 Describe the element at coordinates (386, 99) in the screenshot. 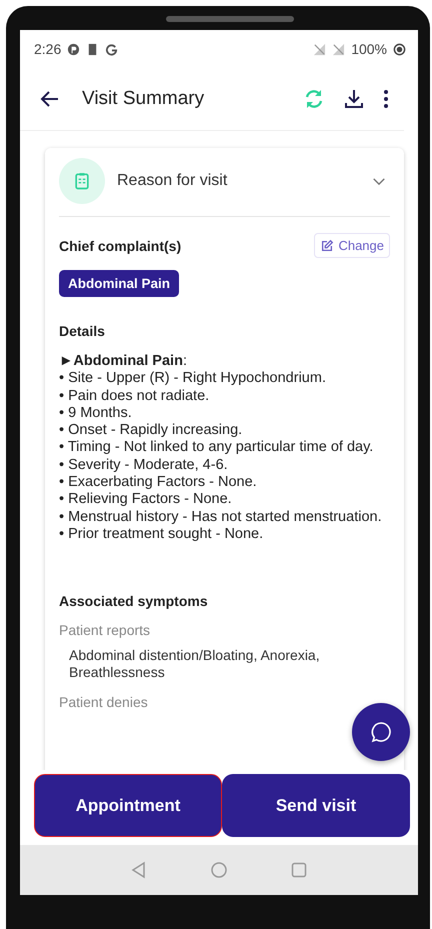

I see `more-options-icon` at that location.